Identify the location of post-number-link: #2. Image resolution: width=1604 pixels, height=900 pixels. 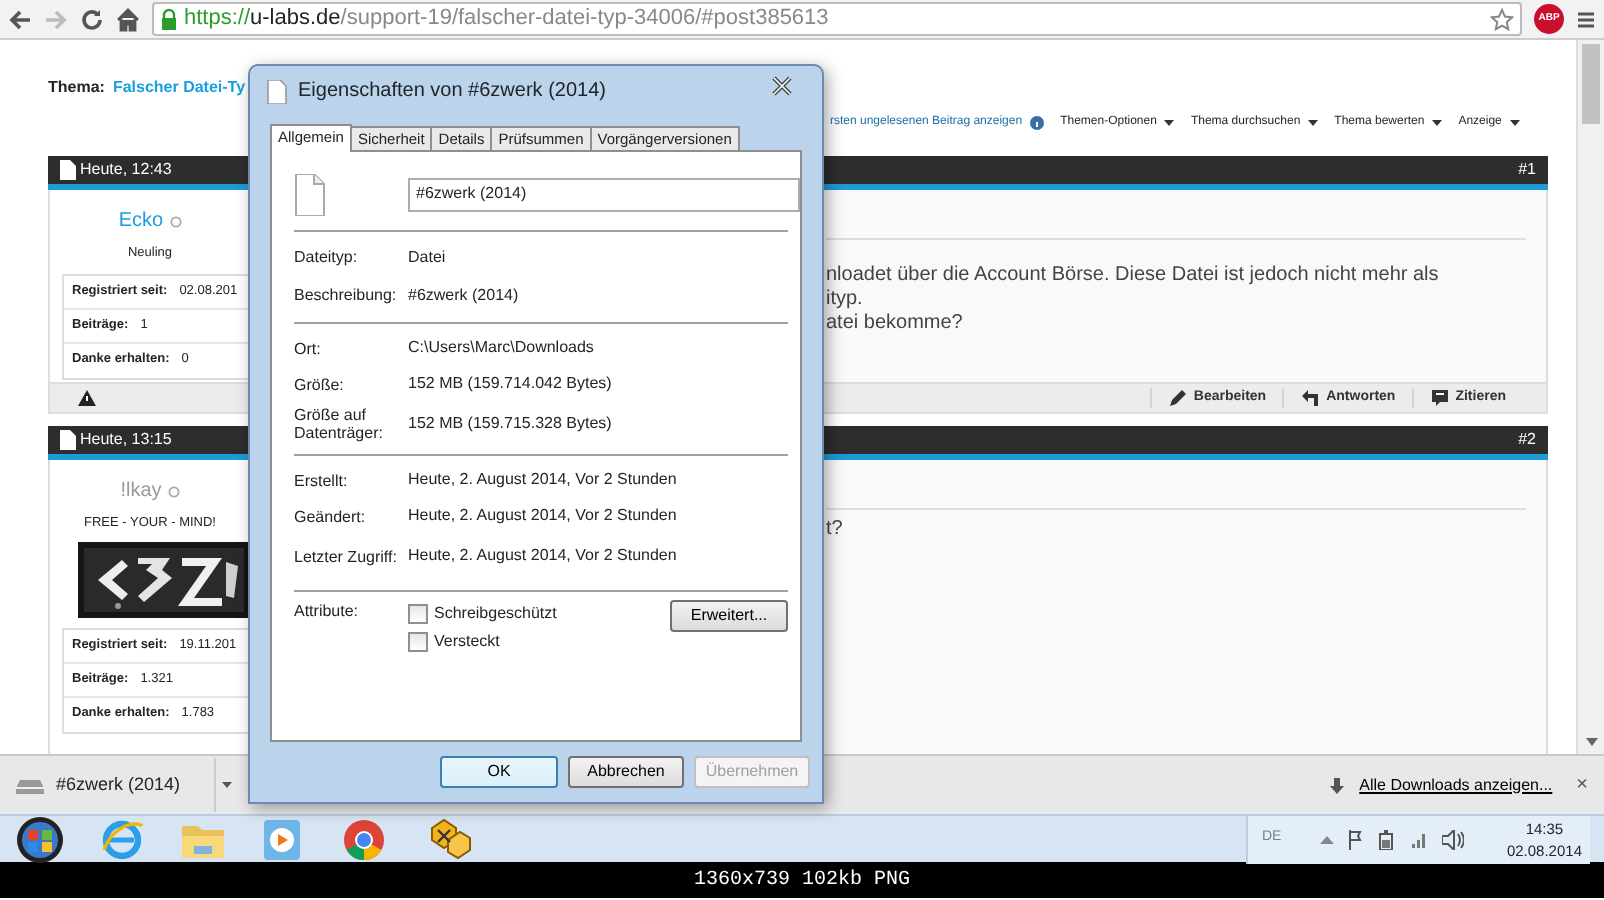
(1527, 440).